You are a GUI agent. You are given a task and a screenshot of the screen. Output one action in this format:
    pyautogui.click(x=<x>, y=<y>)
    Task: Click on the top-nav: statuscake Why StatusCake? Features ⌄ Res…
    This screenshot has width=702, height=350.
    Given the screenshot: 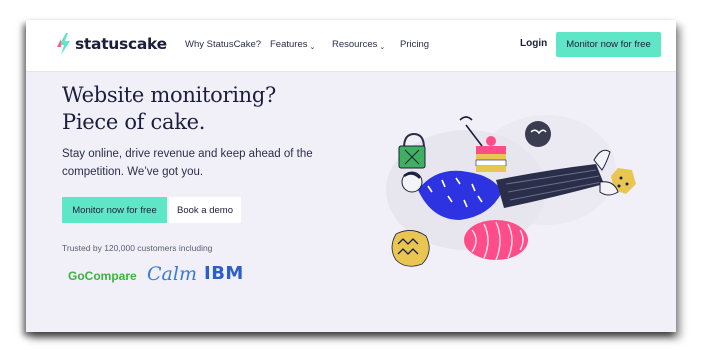 What is the action you would take?
    pyautogui.click(x=351, y=46)
    